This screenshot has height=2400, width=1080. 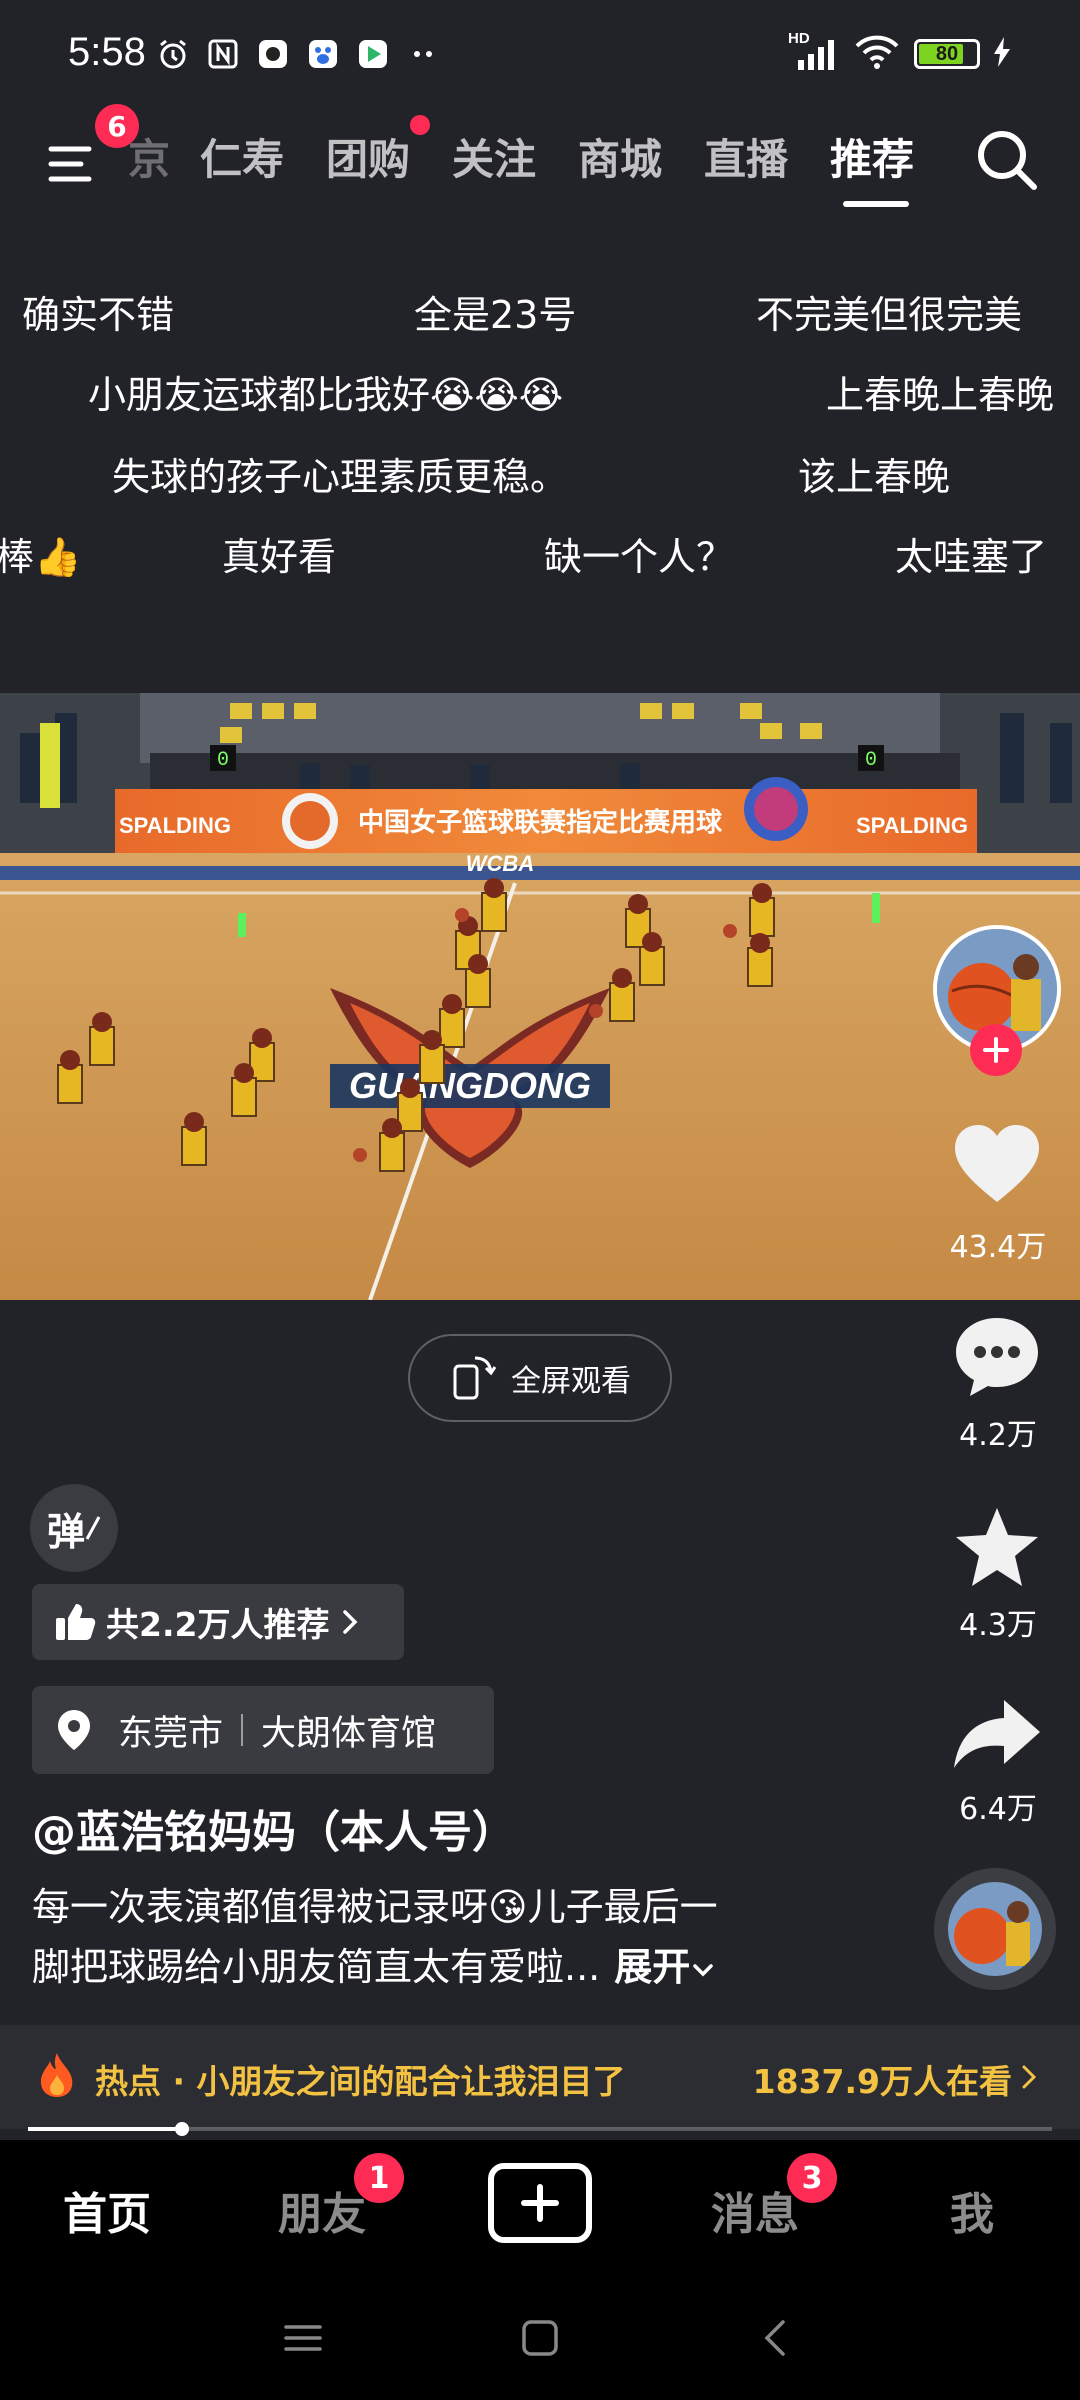 I want to click on hamburger-icon, so click(x=70, y=164).